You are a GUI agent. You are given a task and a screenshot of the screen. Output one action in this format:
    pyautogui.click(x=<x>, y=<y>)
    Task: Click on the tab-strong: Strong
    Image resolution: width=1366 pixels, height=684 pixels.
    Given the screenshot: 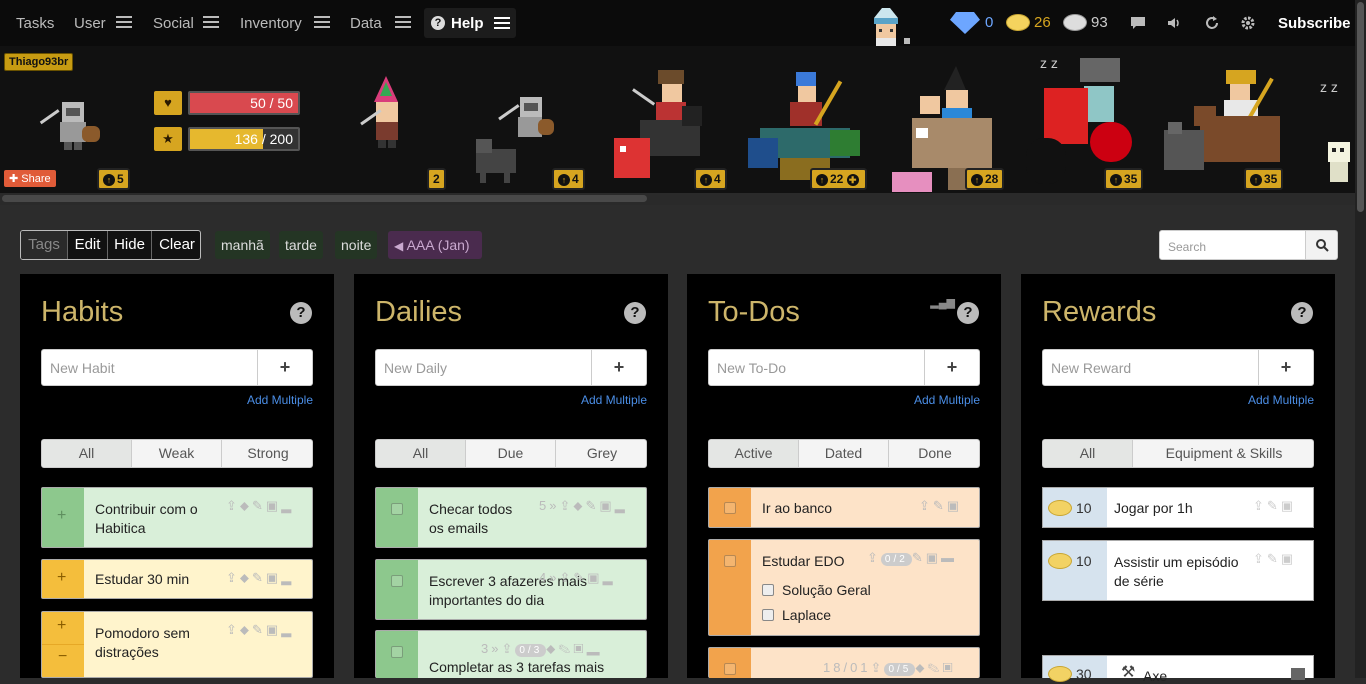 What is the action you would take?
    pyautogui.click(x=267, y=453)
    